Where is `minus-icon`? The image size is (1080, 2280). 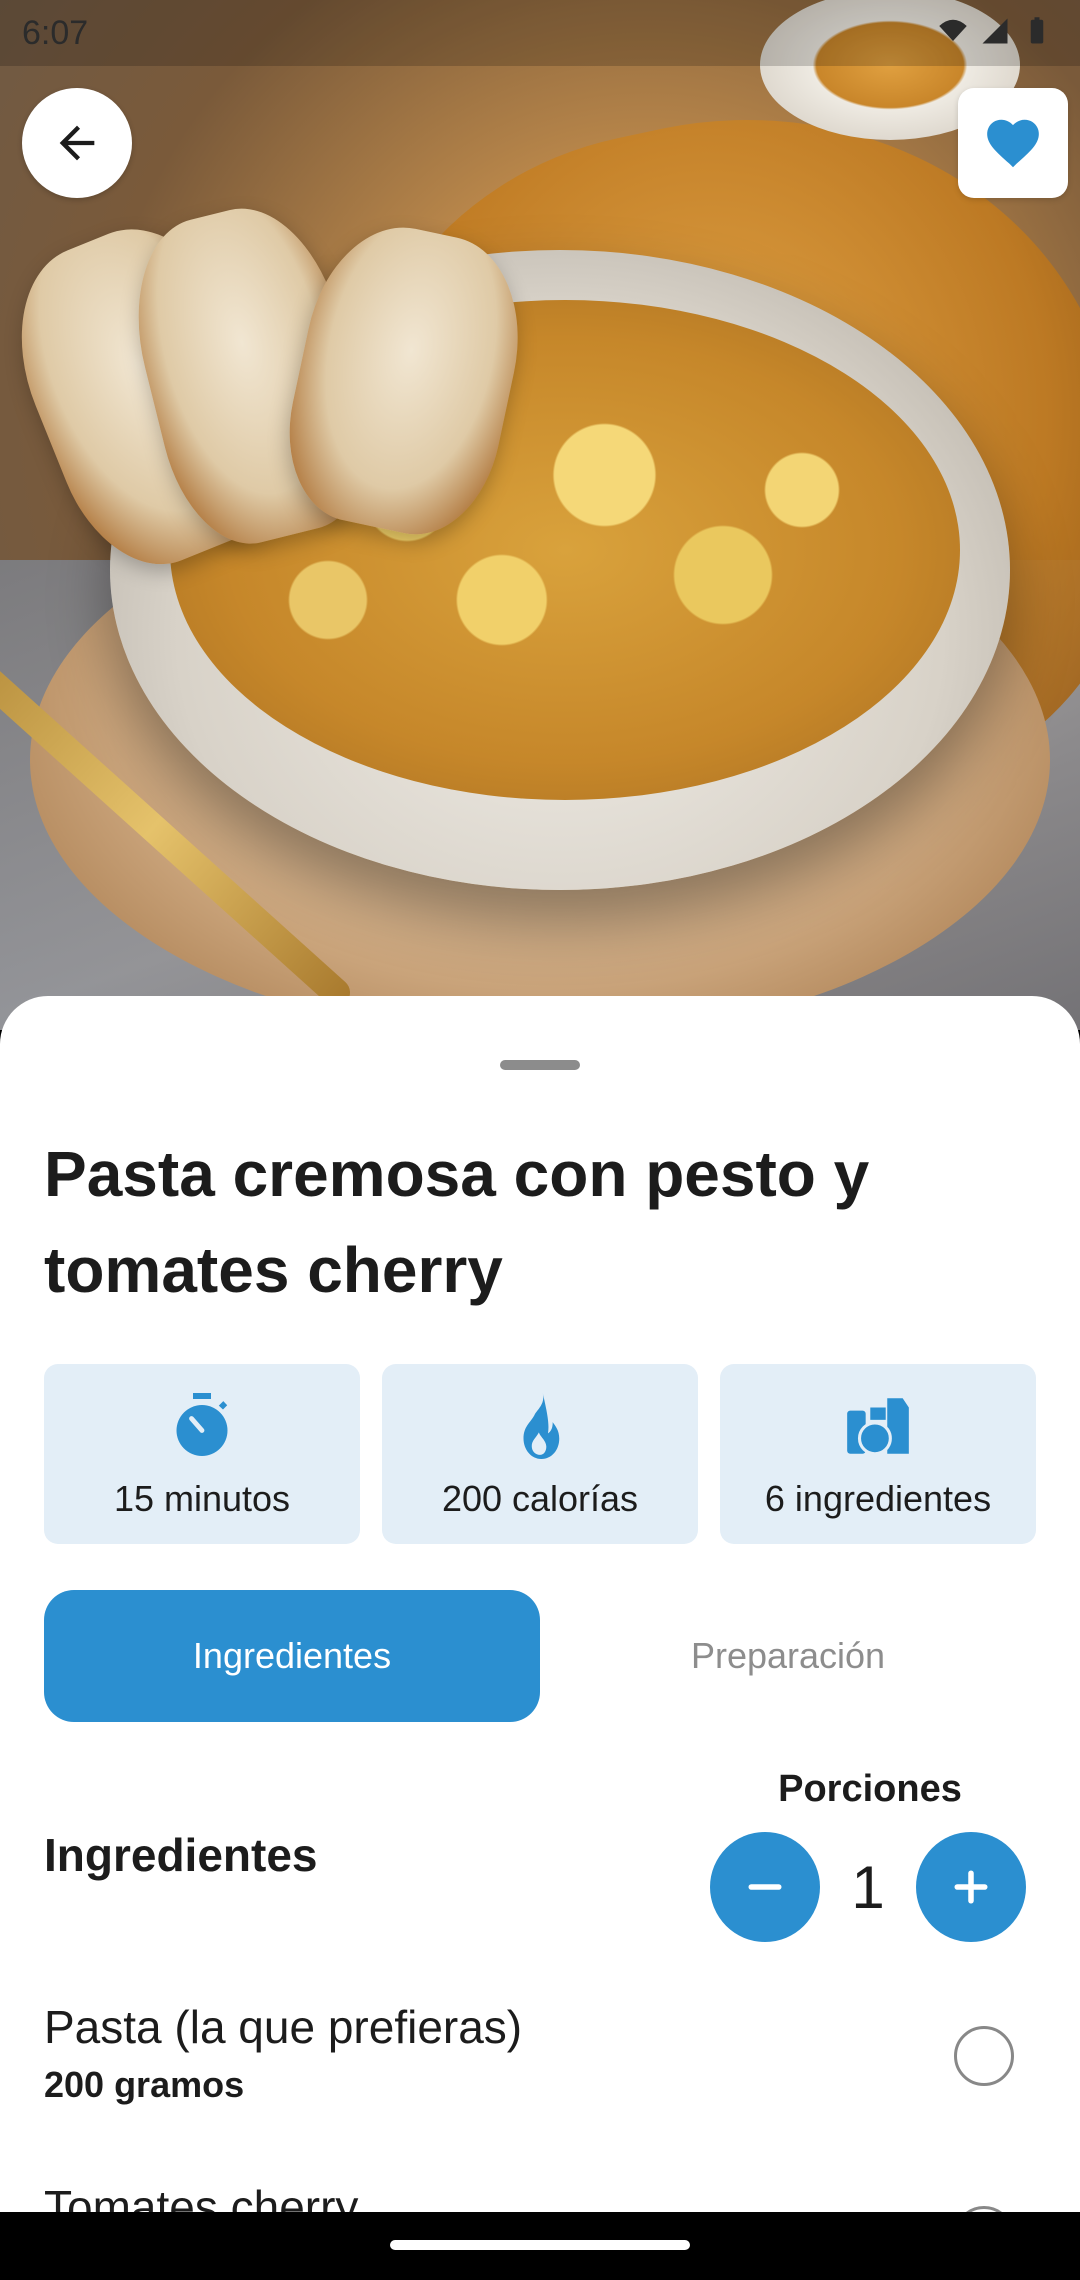 minus-icon is located at coordinates (765, 1887).